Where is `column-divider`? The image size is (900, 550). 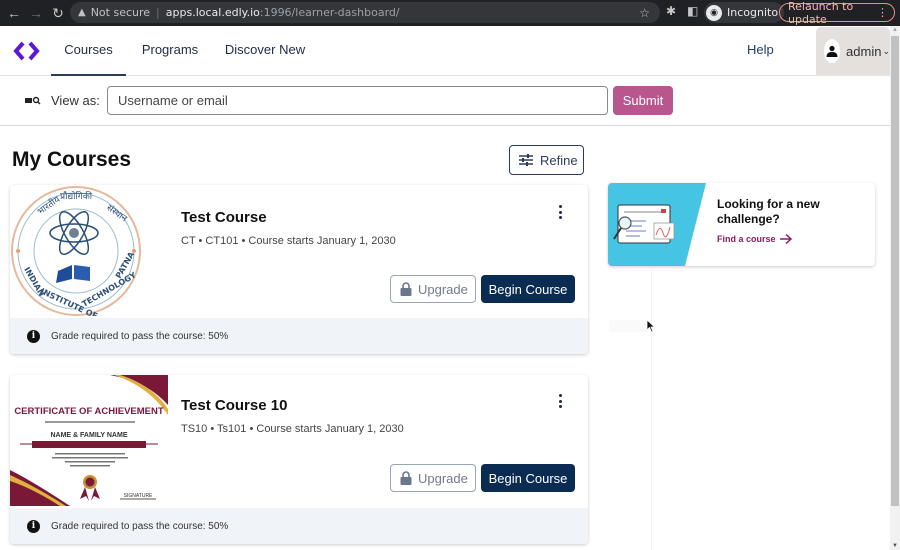
column-divider is located at coordinates (651, 409).